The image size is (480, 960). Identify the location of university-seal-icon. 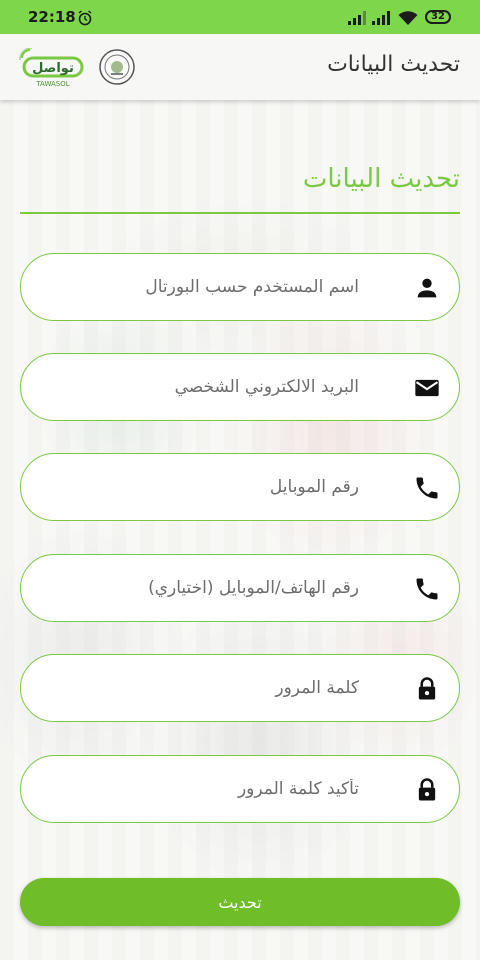
(117, 67).